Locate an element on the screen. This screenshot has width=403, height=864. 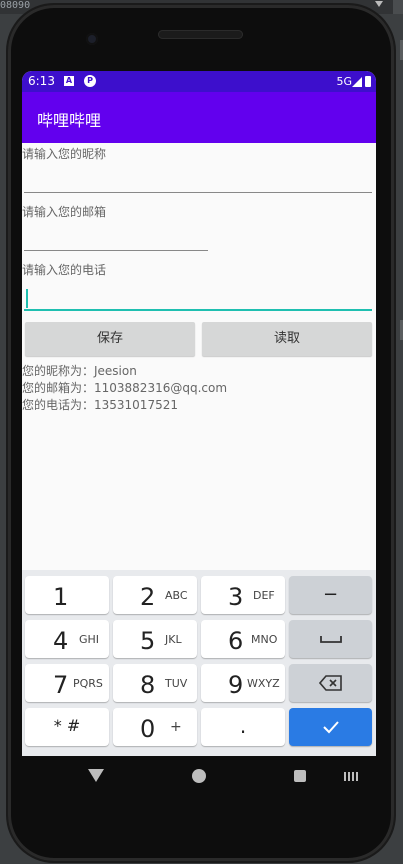
star-hash-label: * # is located at coordinates (67, 725).